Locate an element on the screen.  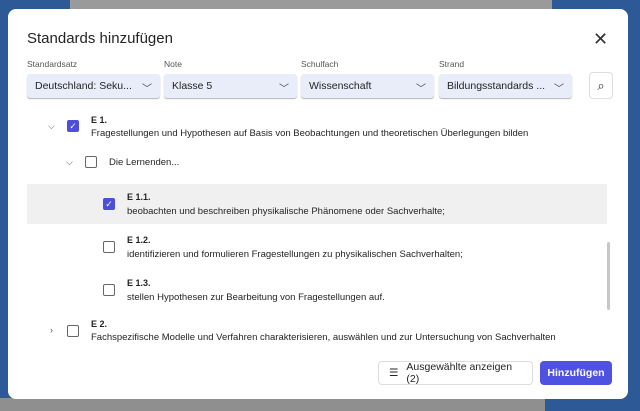
standard-code: E 1.2. is located at coordinates (139, 240).